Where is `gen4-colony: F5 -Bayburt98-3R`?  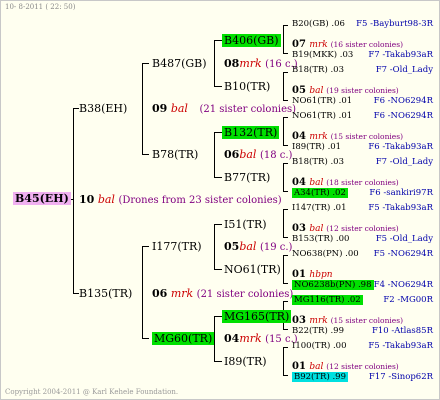
gen4-colony: F5 -Bayburt98-3R is located at coordinates (394, 24).